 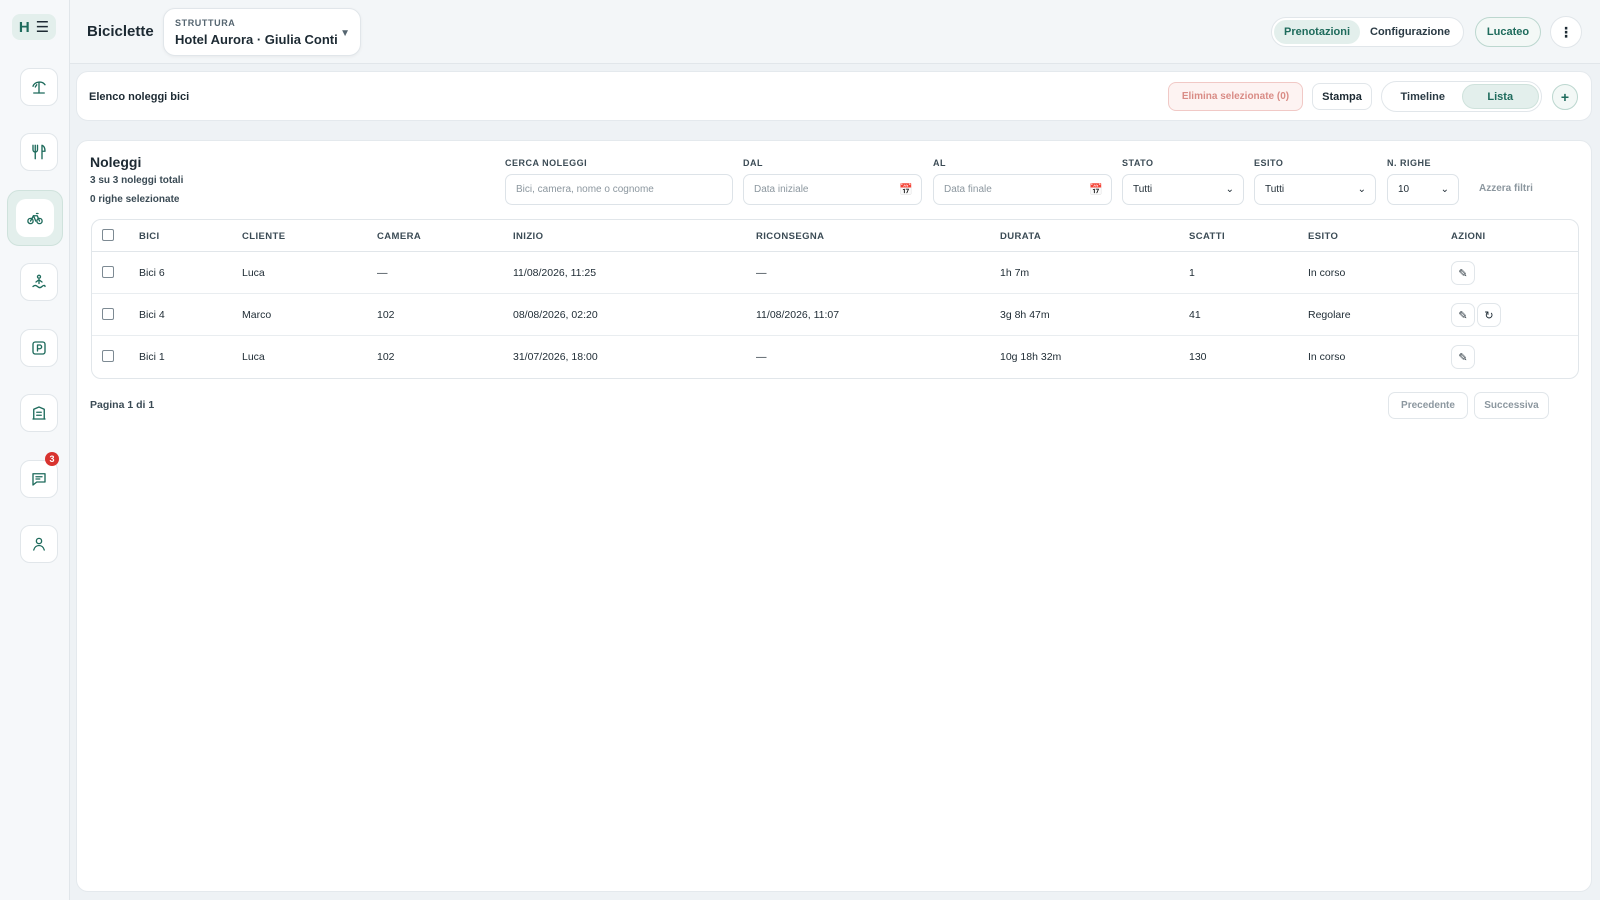 What do you see at coordinates (137, 180) in the screenshot?
I see `rentals-count: 3 su 3 noleggi totali` at bounding box center [137, 180].